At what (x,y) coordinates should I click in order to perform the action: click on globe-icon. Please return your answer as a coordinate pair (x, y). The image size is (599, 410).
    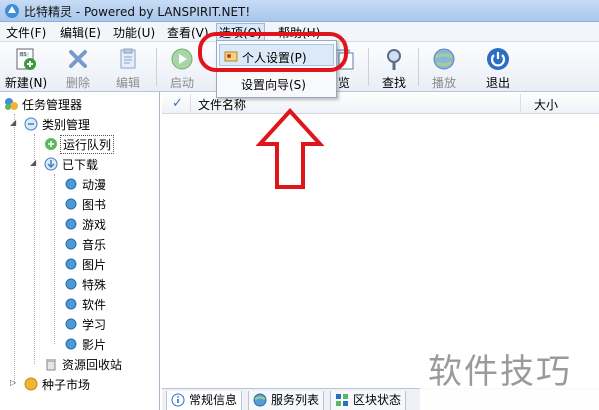
    Looking at the image, I should click on (444, 59).